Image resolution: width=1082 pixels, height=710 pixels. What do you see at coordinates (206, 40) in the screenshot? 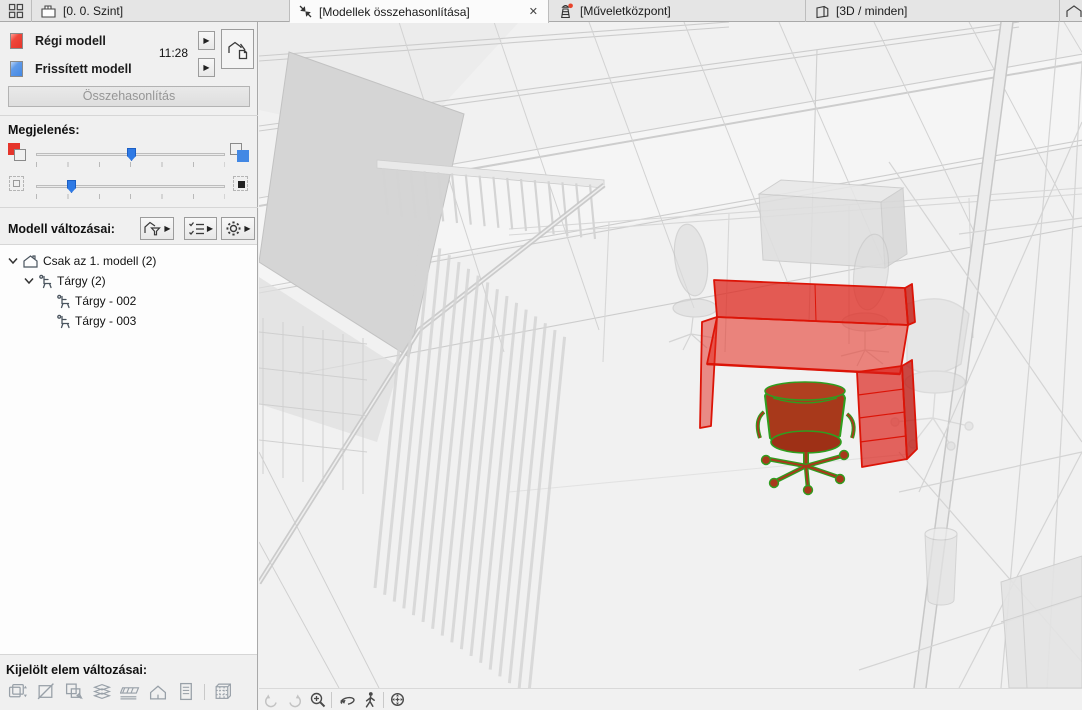
I see `old-model-menu-button: ▶` at bounding box center [206, 40].